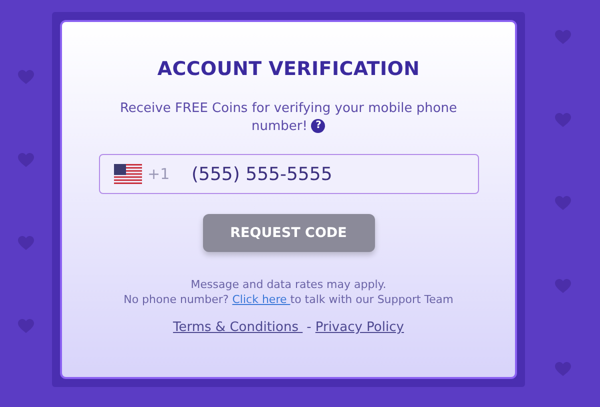 This screenshot has width=600, height=407. I want to click on rates-notice: Message and data rates may apply., so click(288, 284).